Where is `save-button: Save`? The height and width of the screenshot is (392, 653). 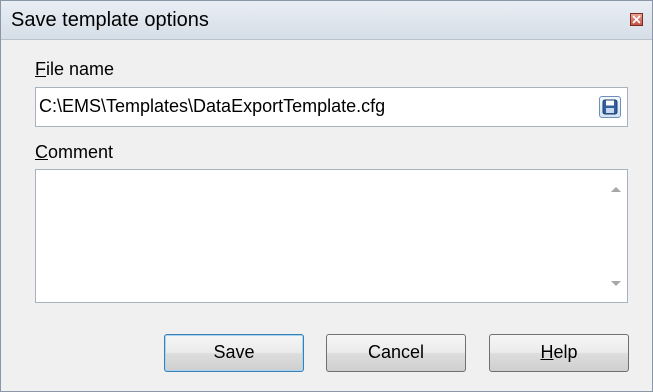
save-button: Save is located at coordinates (234, 353).